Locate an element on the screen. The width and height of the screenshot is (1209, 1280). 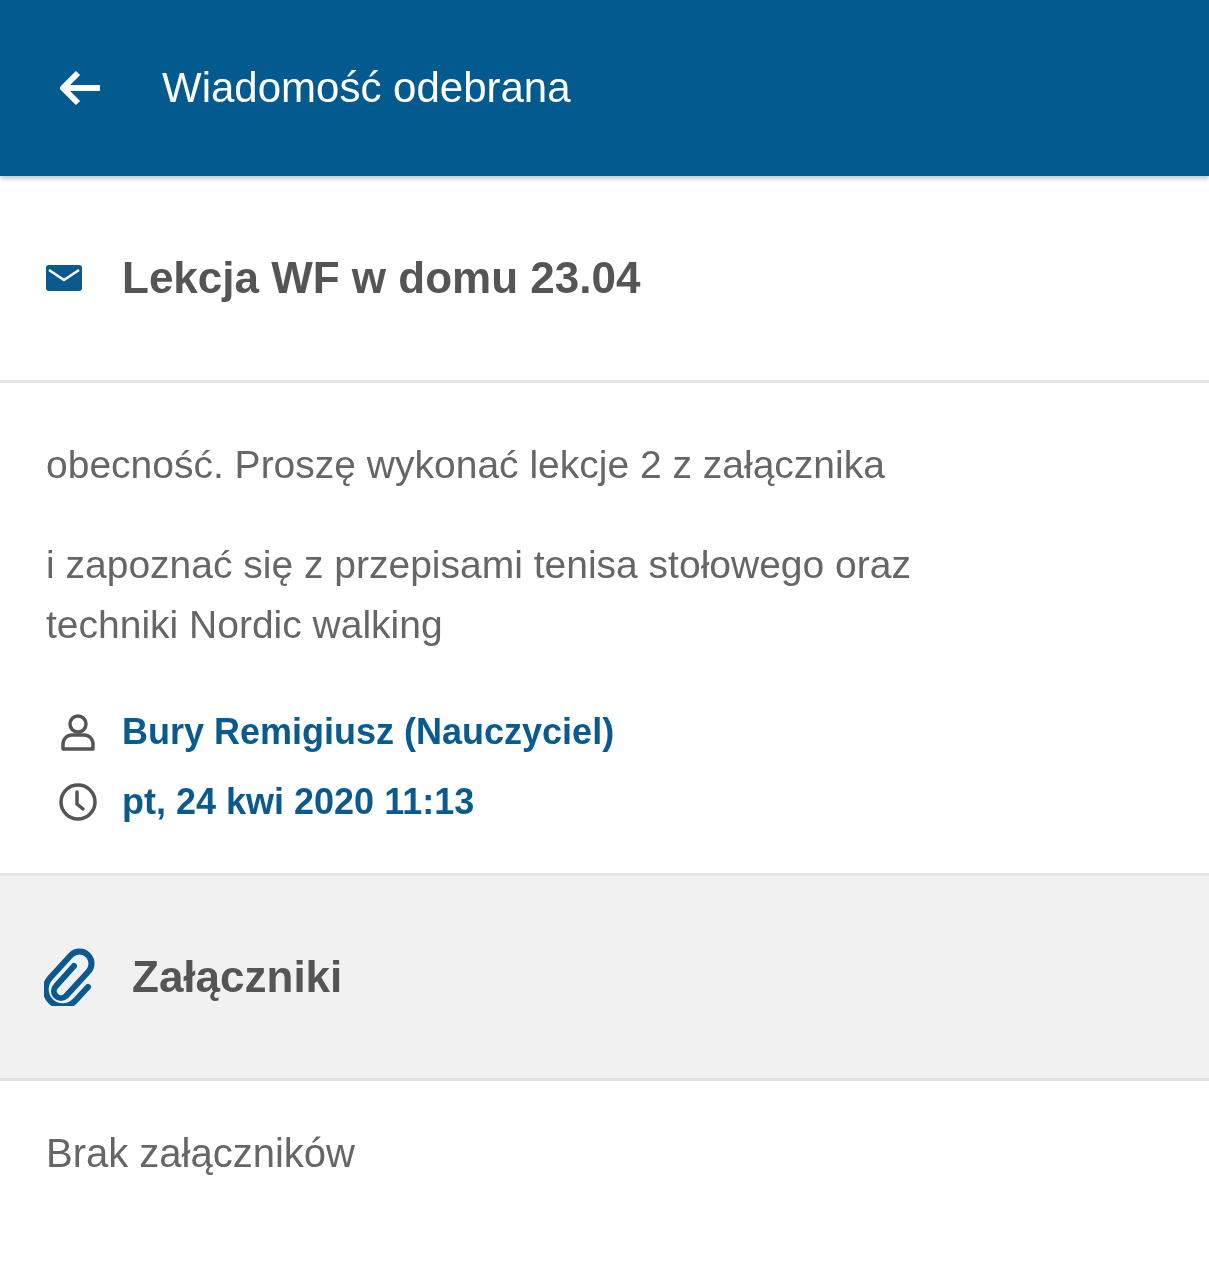
empty-attachments-text: Brak załączników is located at coordinates (200, 1153).